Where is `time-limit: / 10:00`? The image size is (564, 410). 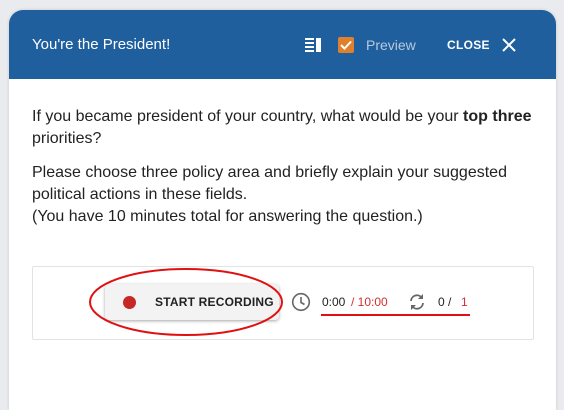 time-limit: / 10:00 is located at coordinates (369, 302).